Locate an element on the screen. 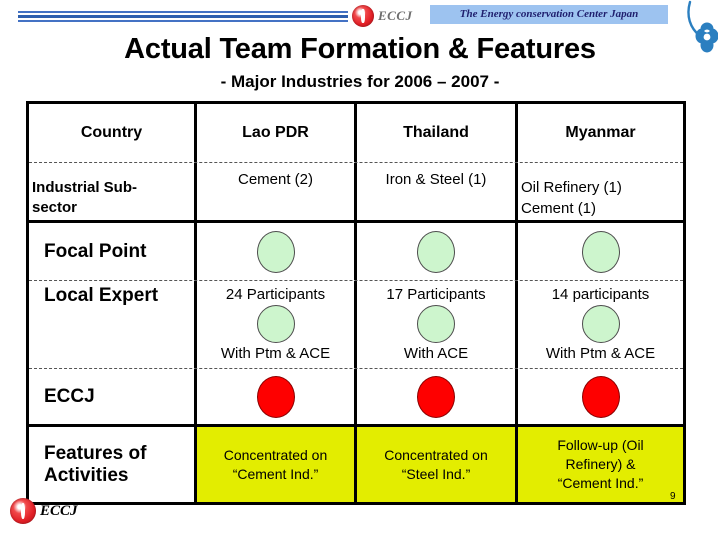 This screenshot has height=540, width=720. focal-point-lao is located at coordinates (277, 251).